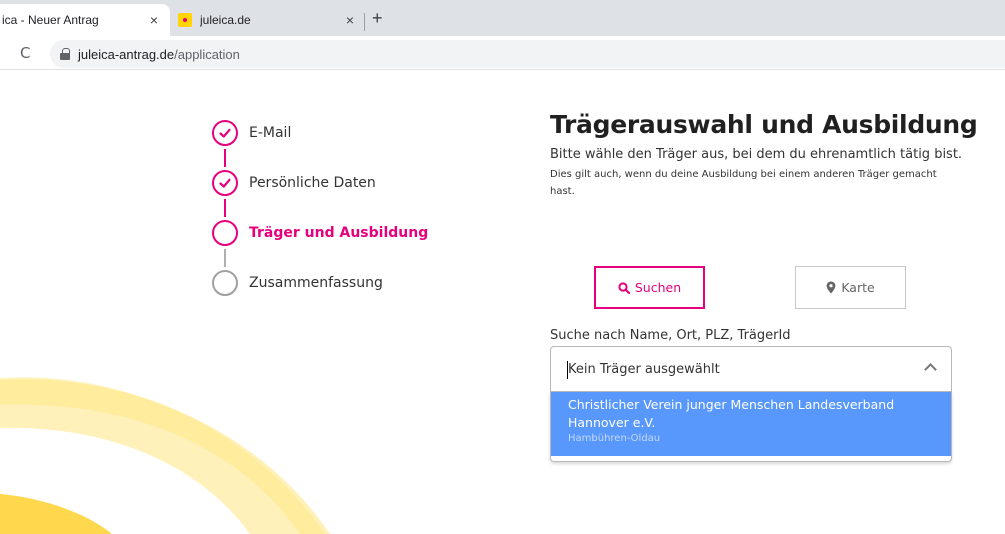  What do you see at coordinates (377, 18) in the screenshot?
I see `new-tab-button: +` at bounding box center [377, 18].